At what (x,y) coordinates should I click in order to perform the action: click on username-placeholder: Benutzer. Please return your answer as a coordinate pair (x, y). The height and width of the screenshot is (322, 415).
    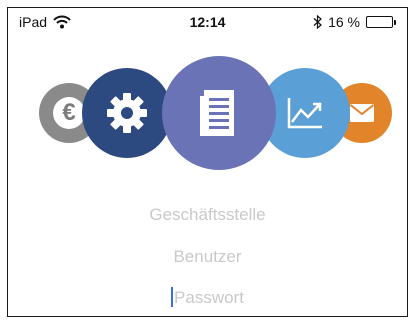
    Looking at the image, I should click on (207, 256).